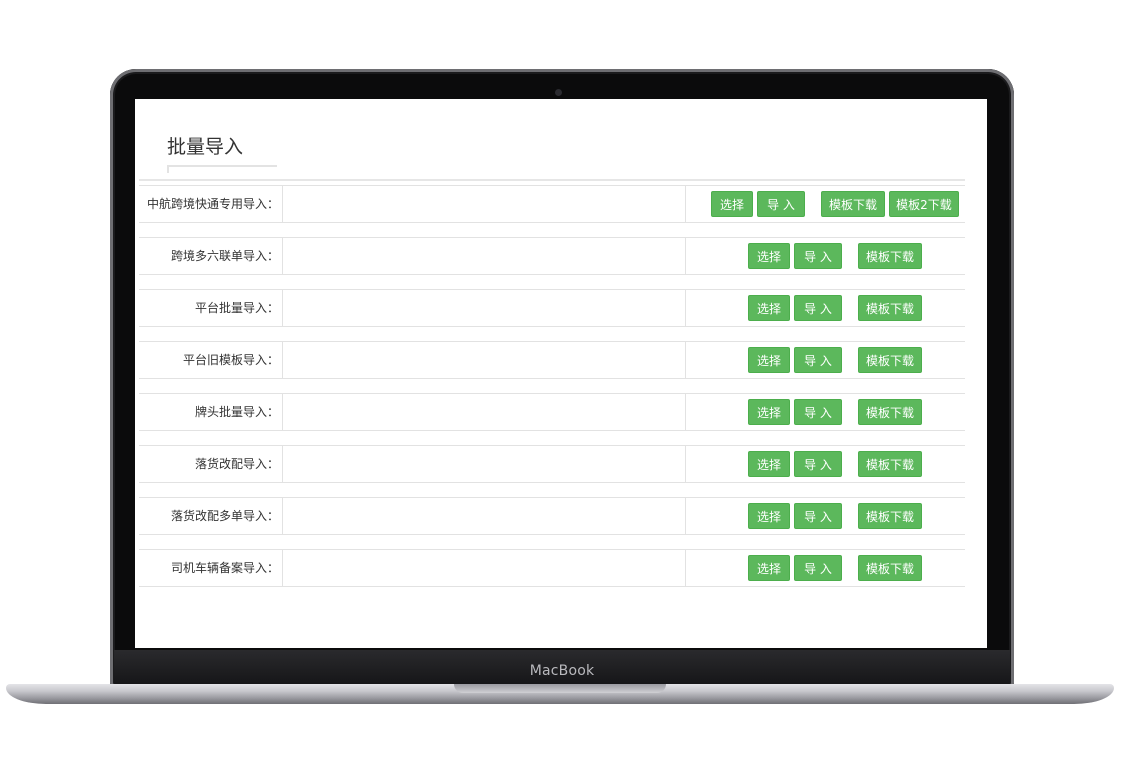 This screenshot has width=1124, height=780. What do you see at coordinates (224, 568) in the screenshot?
I see `row-label: 司机车辆备案导入：` at bounding box center [224, 568].